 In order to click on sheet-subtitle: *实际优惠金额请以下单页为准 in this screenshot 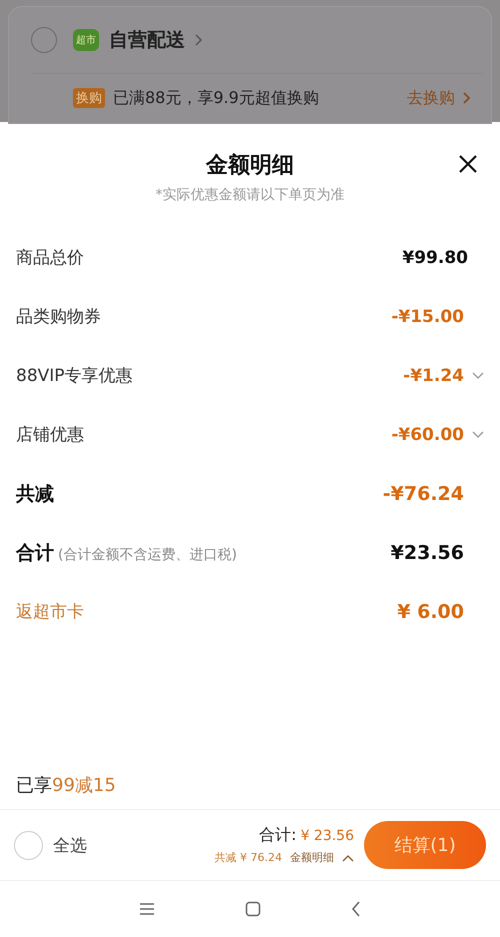, I will do `click(250, 195)`.